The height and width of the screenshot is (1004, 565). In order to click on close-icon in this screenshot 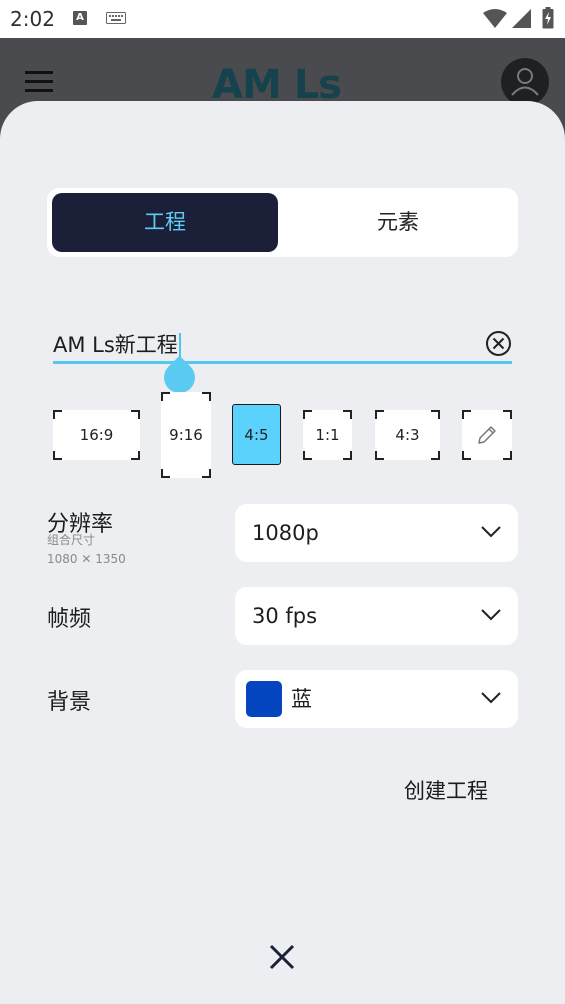, I will do `click(282, 957)`.